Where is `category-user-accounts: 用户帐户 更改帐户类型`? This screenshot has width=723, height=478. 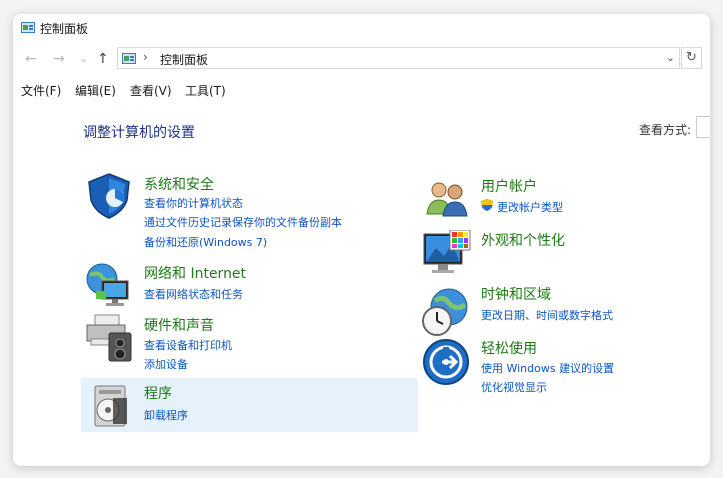
category-user-accounts: 用户帐户 更改帐户类型 is located at coordinates (561, 199).